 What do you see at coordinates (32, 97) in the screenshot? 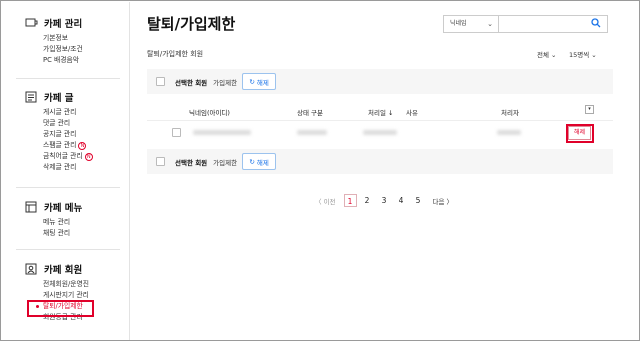
I see `post-icon` at bounding box center [32, 97].